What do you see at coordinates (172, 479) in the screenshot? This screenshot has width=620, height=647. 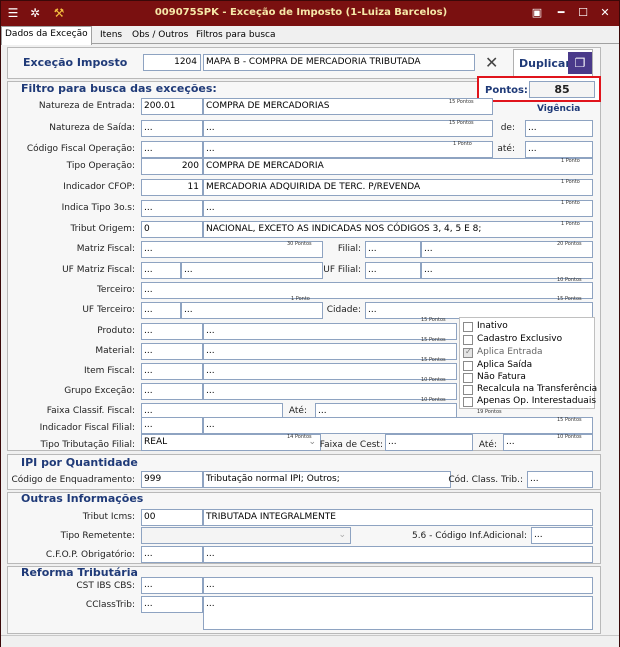 I see `enquadramento-code: 999` at bounding box center [172, 479].